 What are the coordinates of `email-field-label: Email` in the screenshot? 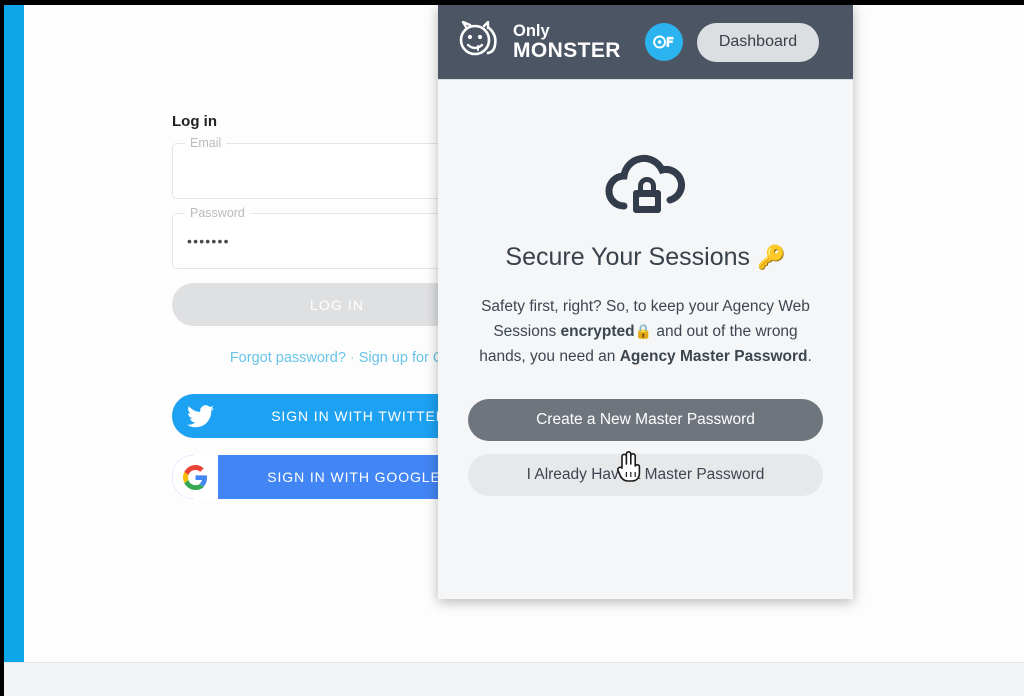 It's located at (206, 143).